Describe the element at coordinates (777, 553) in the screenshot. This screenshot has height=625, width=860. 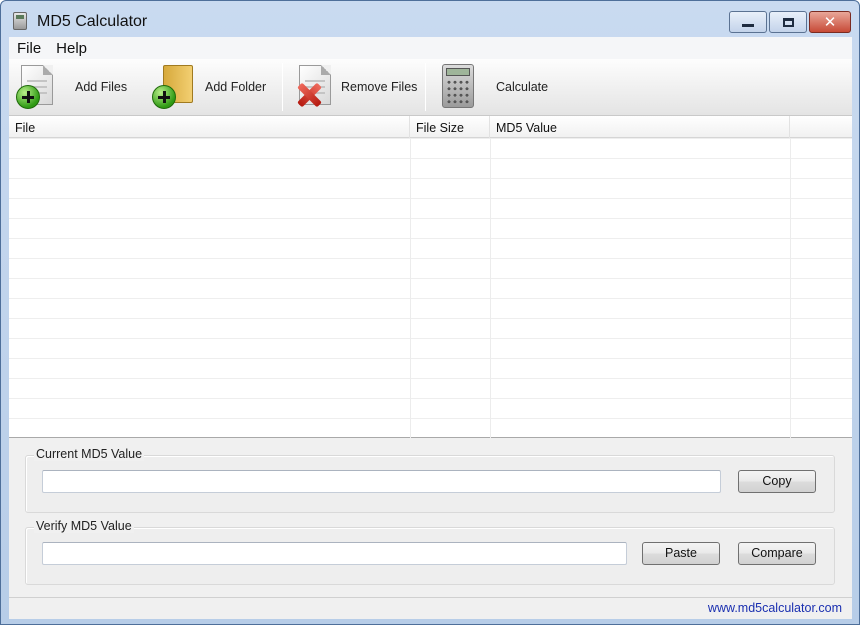
I see `compare-button: Compare` at that location.